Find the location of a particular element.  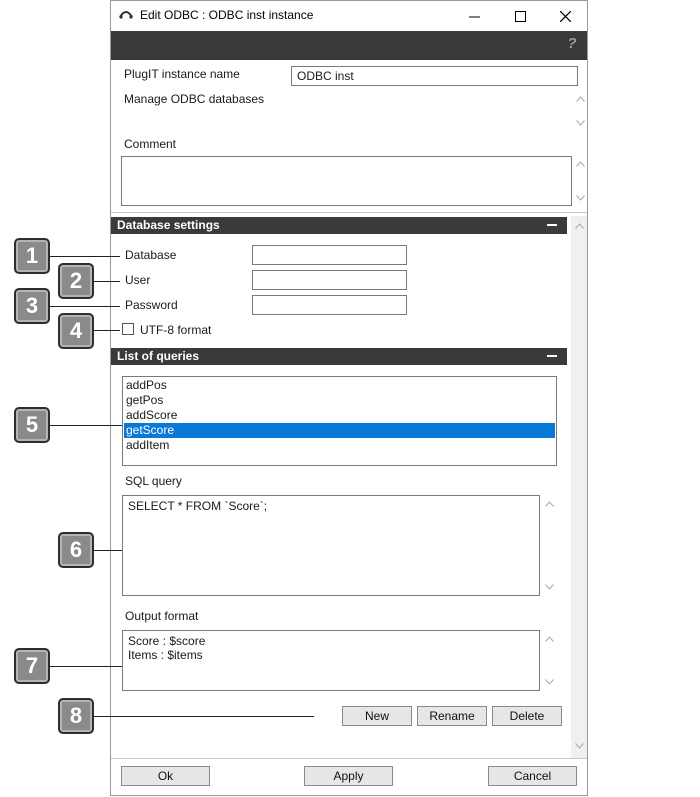

user-label: User is located at coordinates (138, 280).